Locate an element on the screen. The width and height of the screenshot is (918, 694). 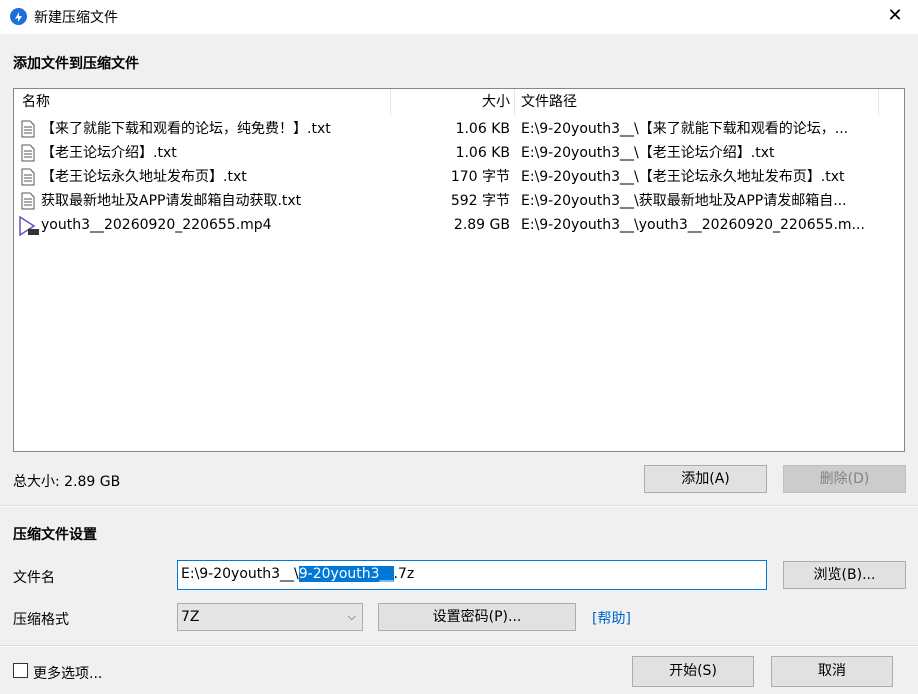
file-name: 获取最新地址及APP请发邮箱自动获取.txt is located at coordinates (171, 201).